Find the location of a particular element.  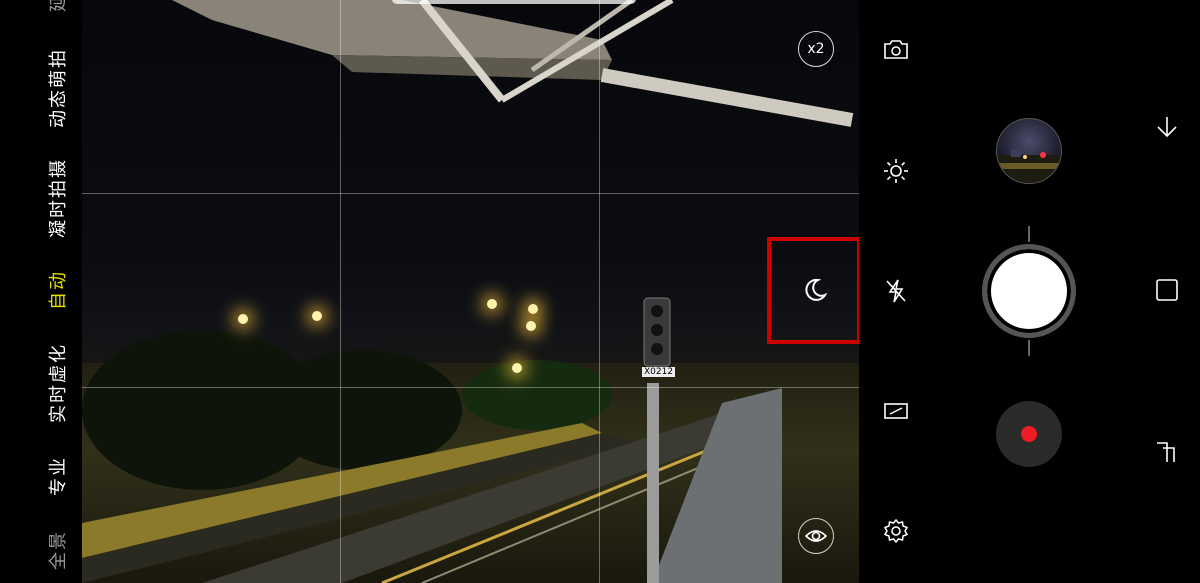

home-square-icon is located at coordinates (1167, 290).